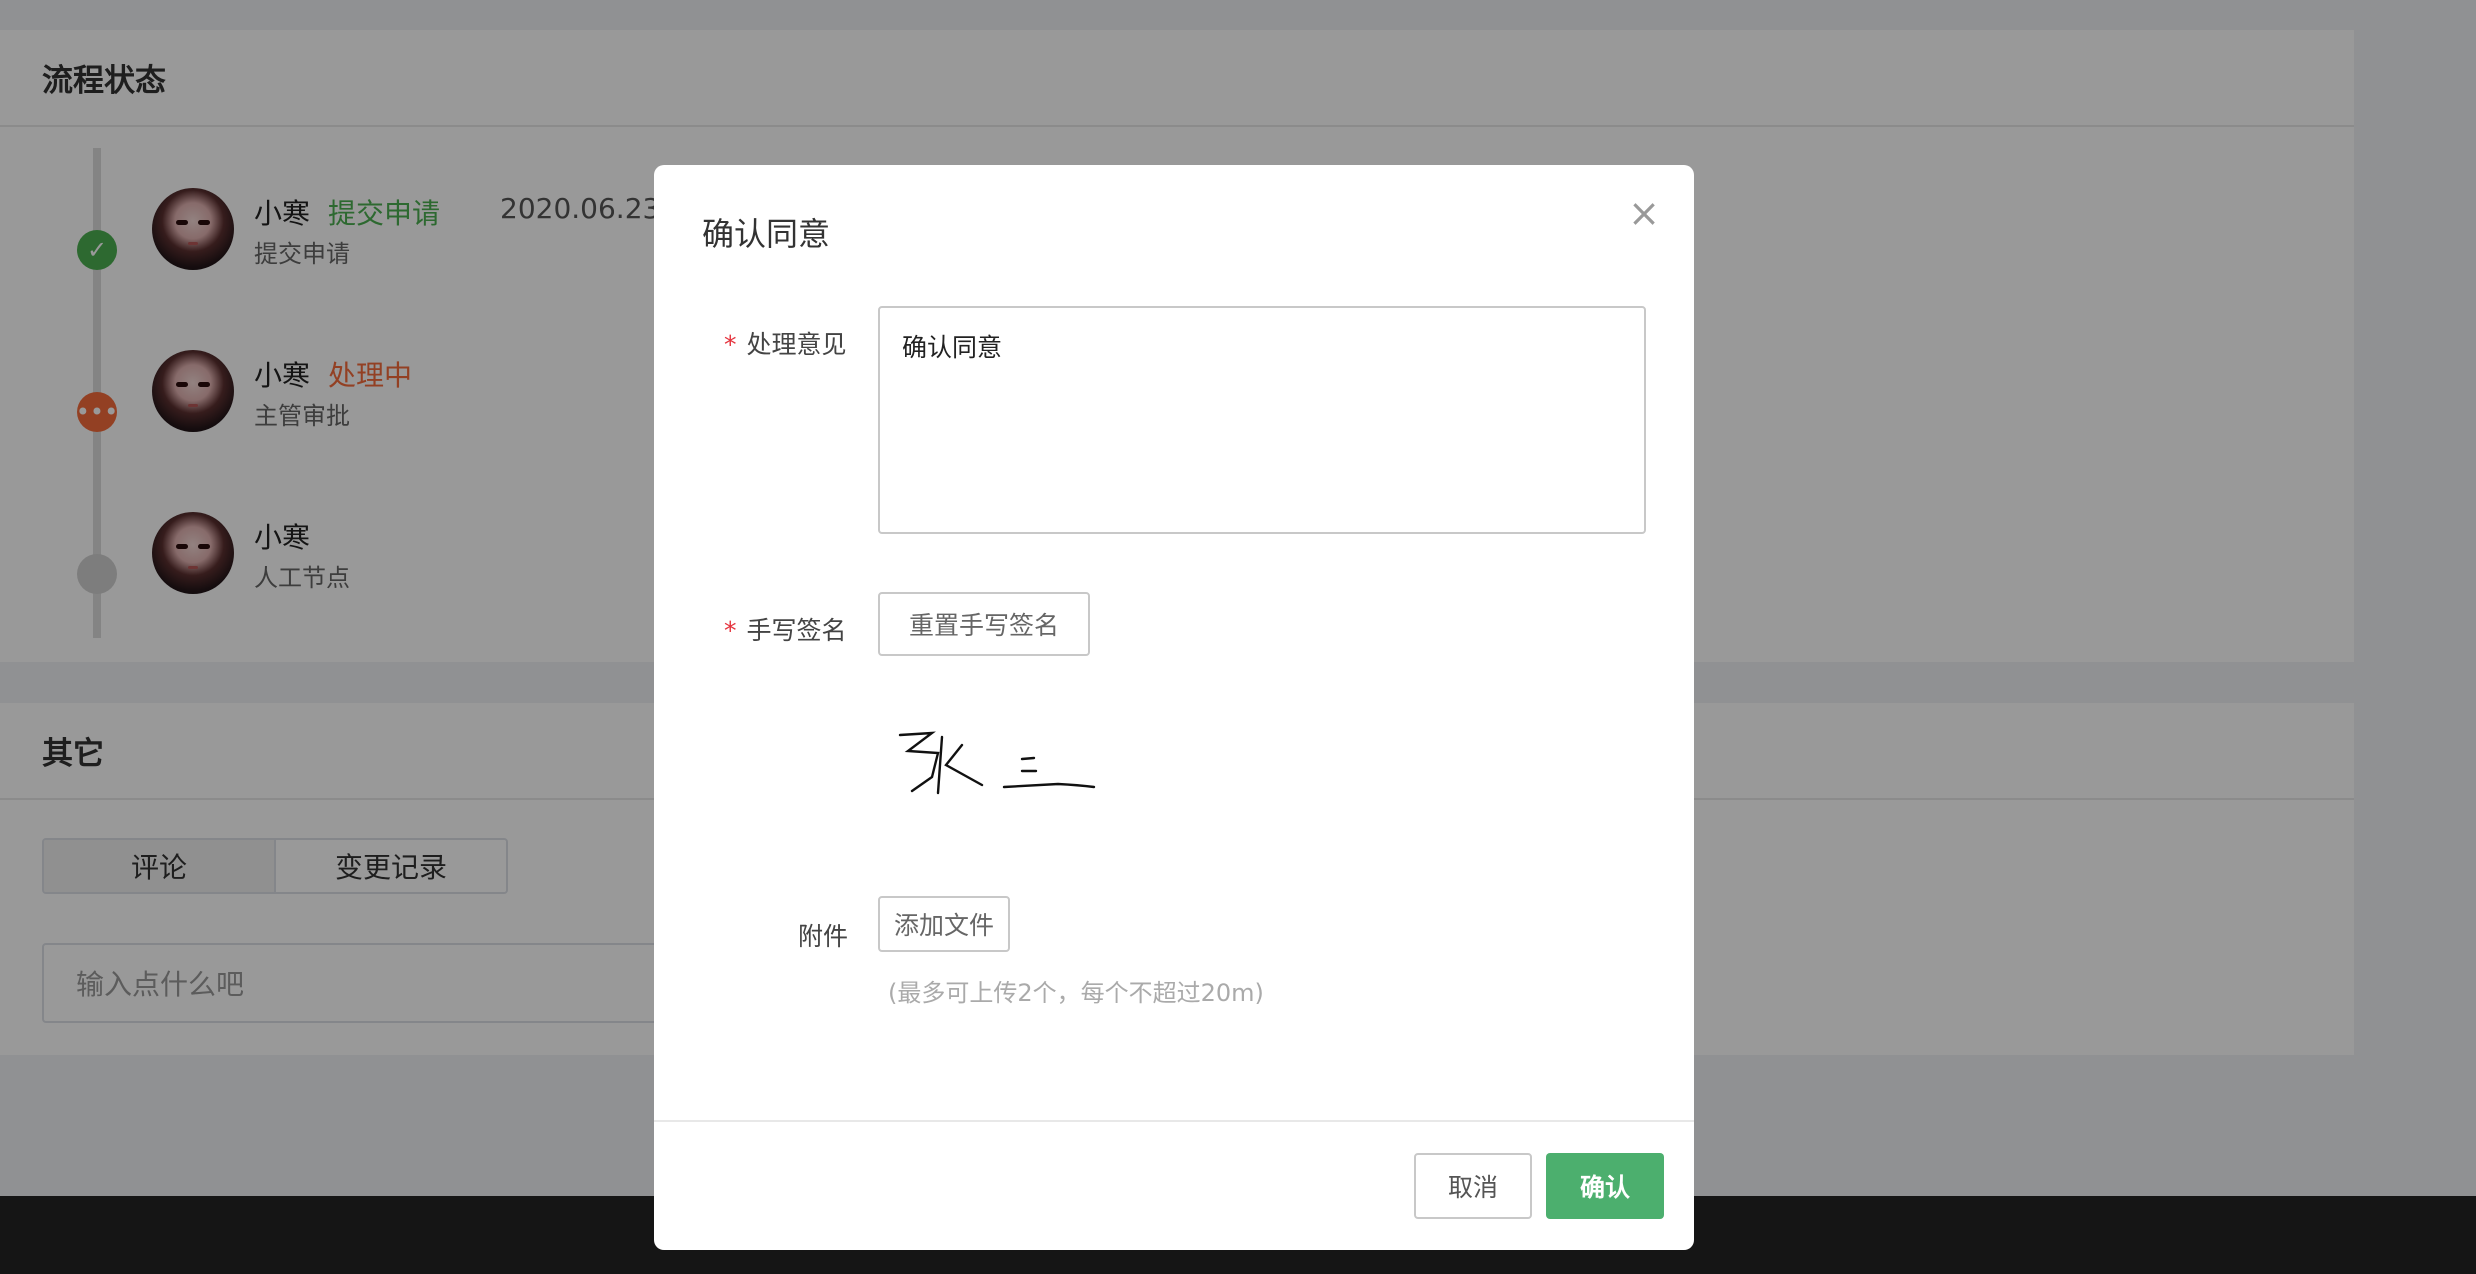 This screenshot has width=2476, height=1274. Describe the element at coordinates (1076, 993) in the screenshot. I see `attachment-hint: (最多可上传2个，每个不超过20m)` at that location.